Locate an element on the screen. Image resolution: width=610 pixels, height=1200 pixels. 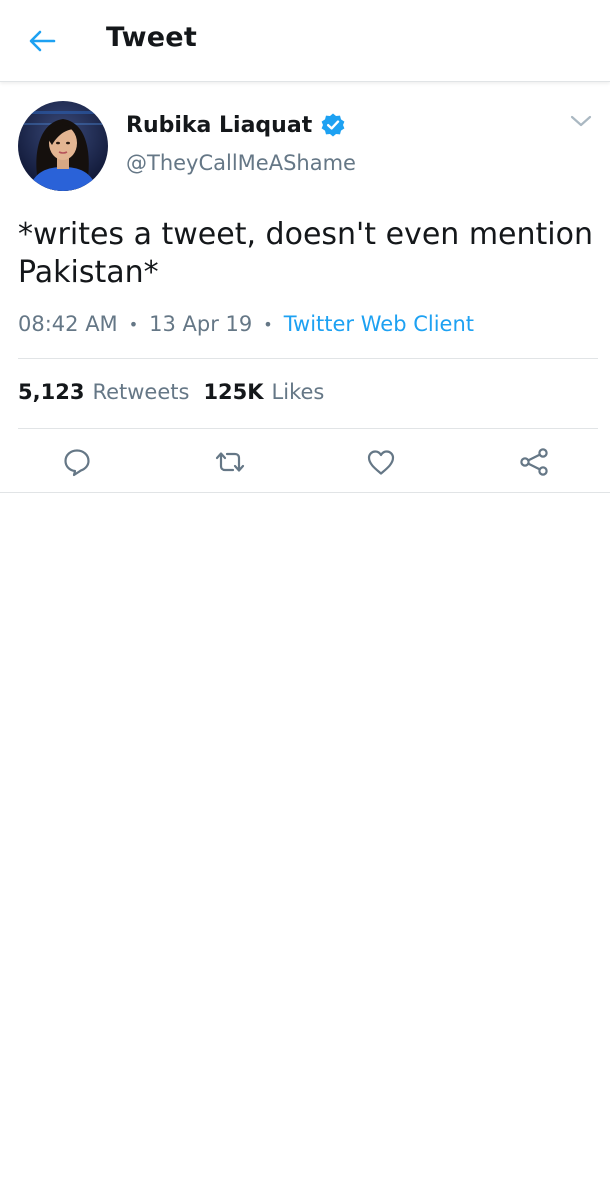
retweets-stat: 5,123 Retweets is located at coordinates (103, 392).